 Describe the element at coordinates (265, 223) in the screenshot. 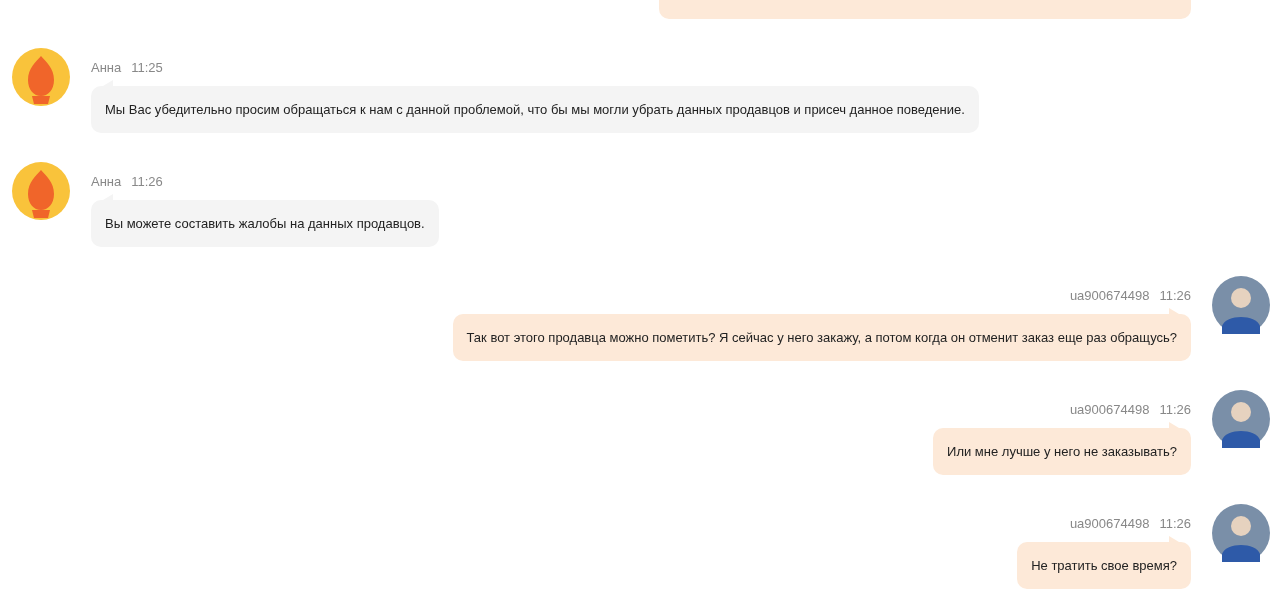

I see `message-bubble: Вы можете составить жалобы на данных продавцов.` at that location.